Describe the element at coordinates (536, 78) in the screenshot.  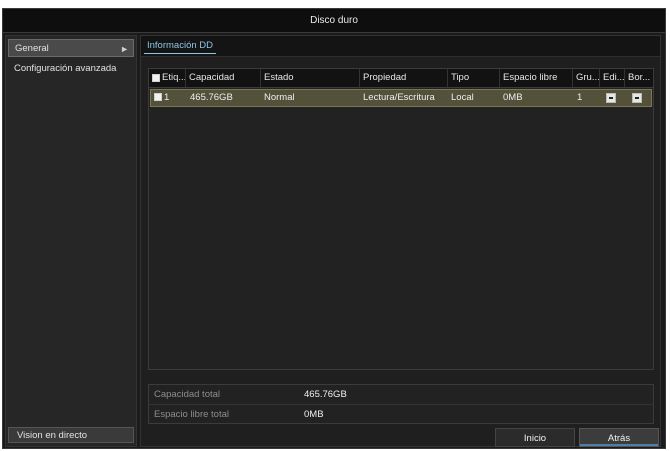
I see `column-header-espacio-libre: Espacio libre` at that location.